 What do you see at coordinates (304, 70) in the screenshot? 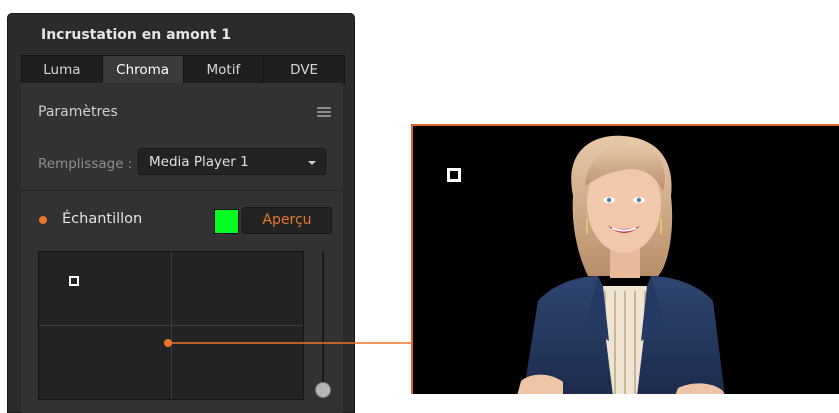
I see `tab-dve: DVE` at bounding box center [304, 70].